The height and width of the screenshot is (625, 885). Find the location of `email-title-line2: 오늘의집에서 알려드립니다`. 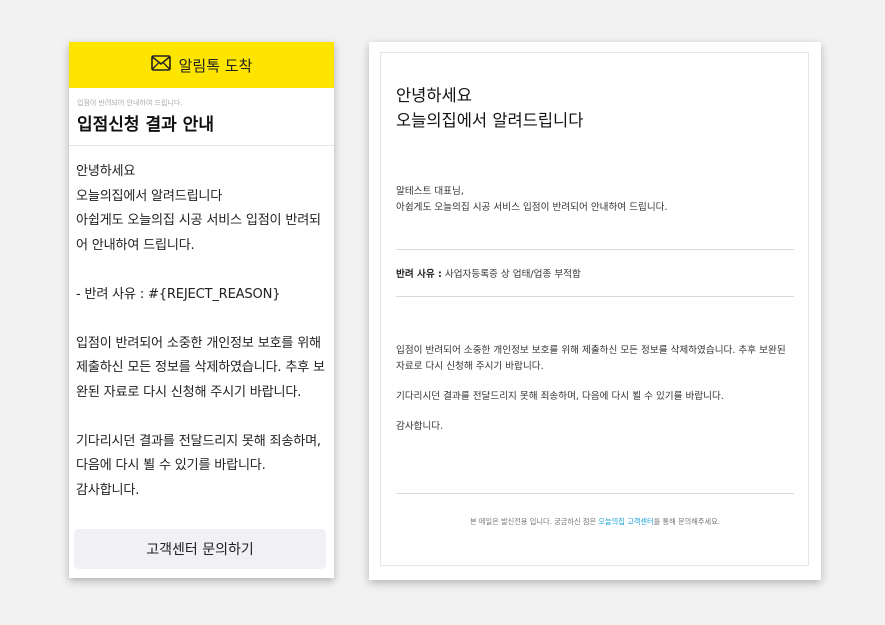

email-title-line2: 오늘의집에서 알려드립니다 is located at coordinates (490, 120).